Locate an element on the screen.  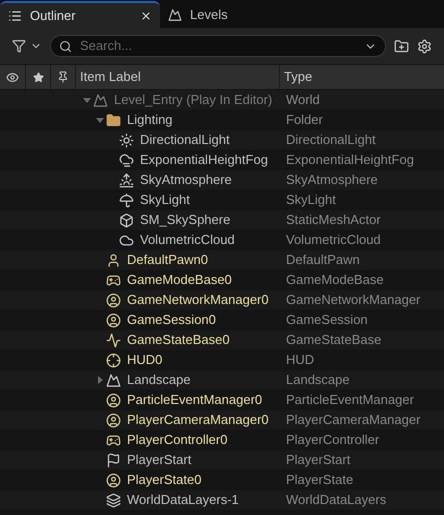
fog-icon is located at coordinates (126, 160).